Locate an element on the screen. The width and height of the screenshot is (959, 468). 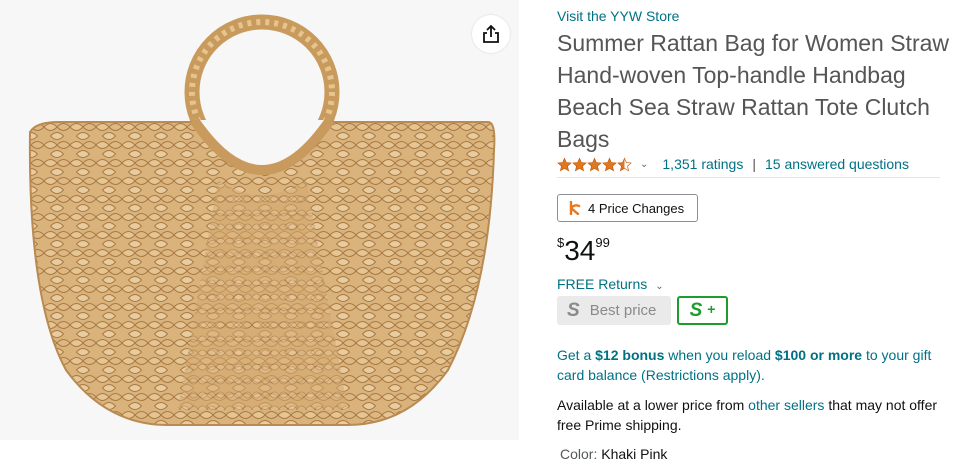
s-plus-badge: S + is located at coordinates (702, 310).